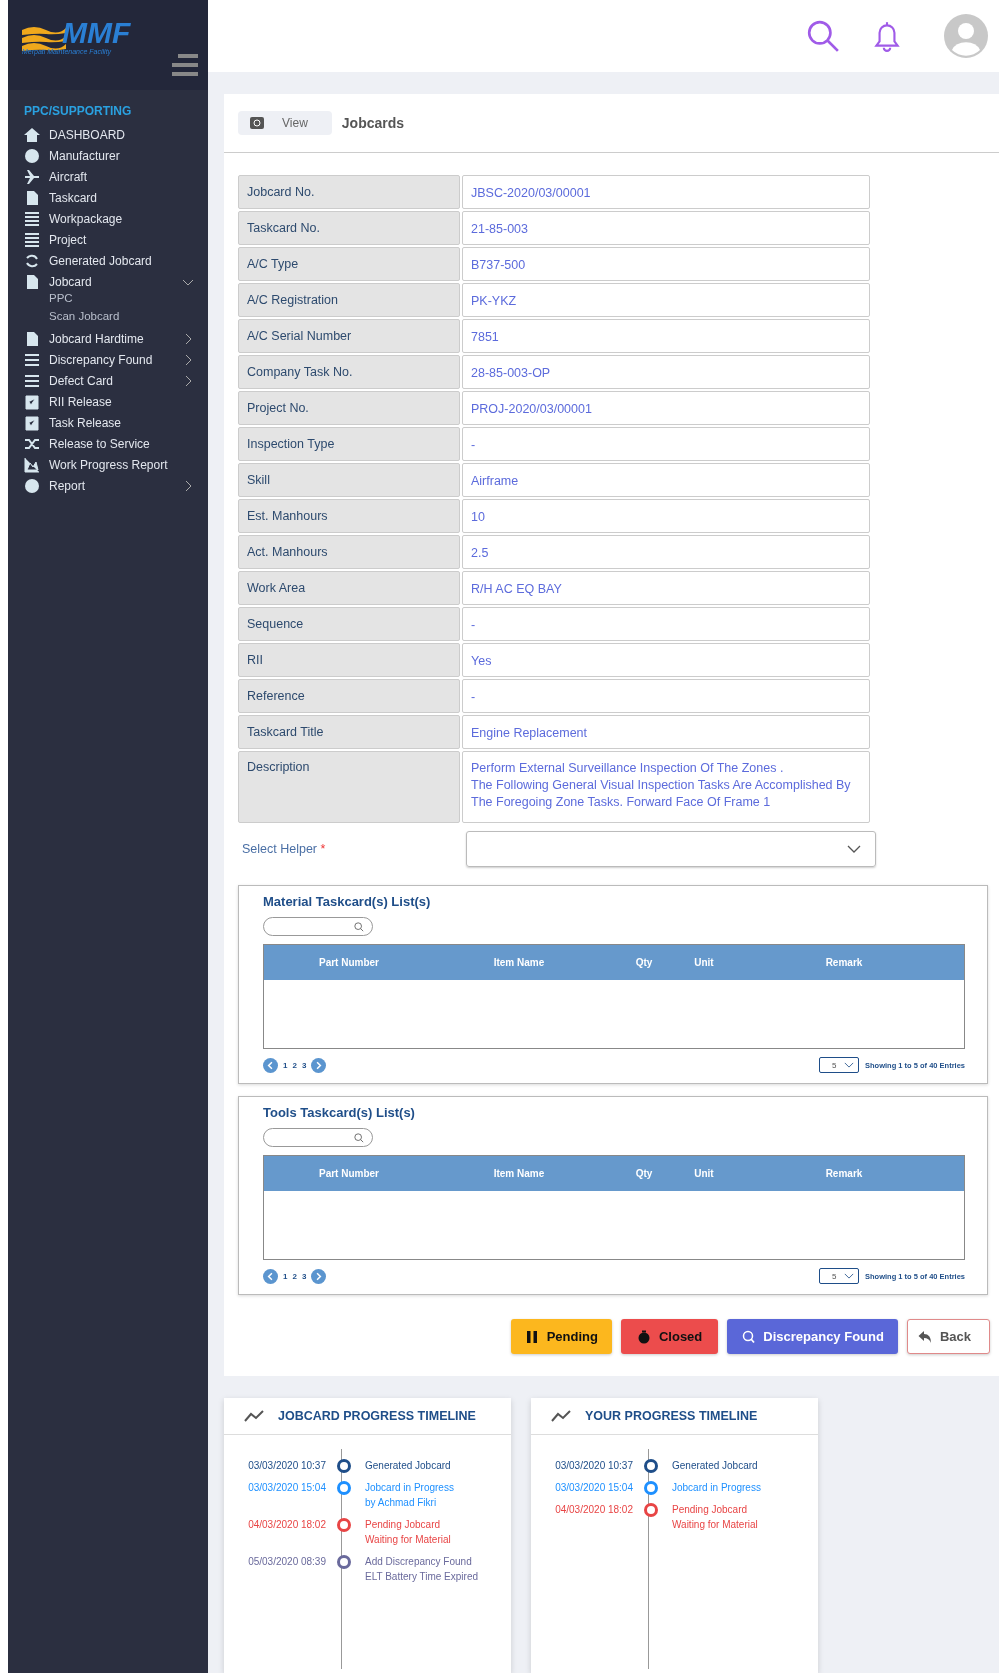  What do you see at coordinates (948, 1336) in the screenshot?
I see `back-button: Back` at bounding box center [948, 1336].